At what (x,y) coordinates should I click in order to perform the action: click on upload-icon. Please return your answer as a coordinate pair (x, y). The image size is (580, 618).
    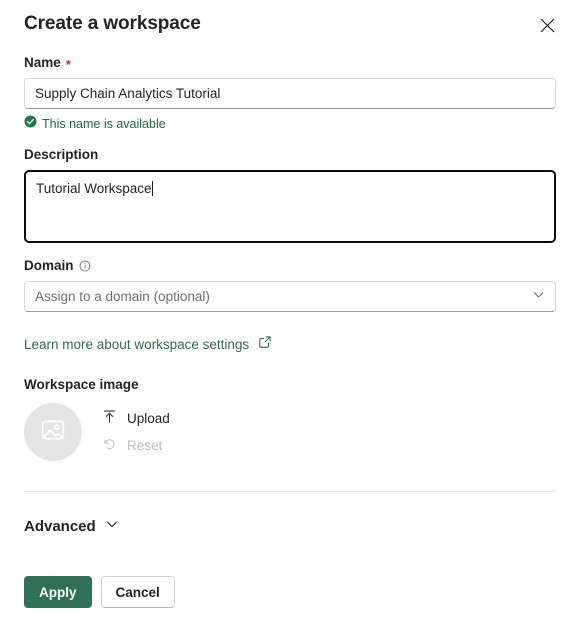
    Looking at the image, I should click on (109, 419).